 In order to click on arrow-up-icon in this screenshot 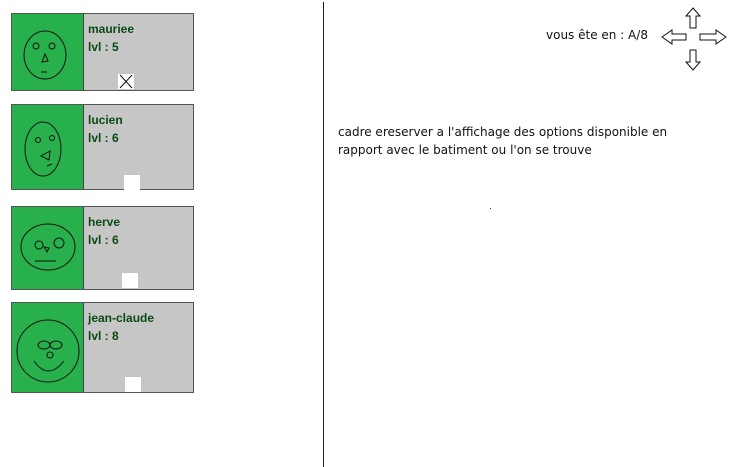, I will do `click(693, 18)`.